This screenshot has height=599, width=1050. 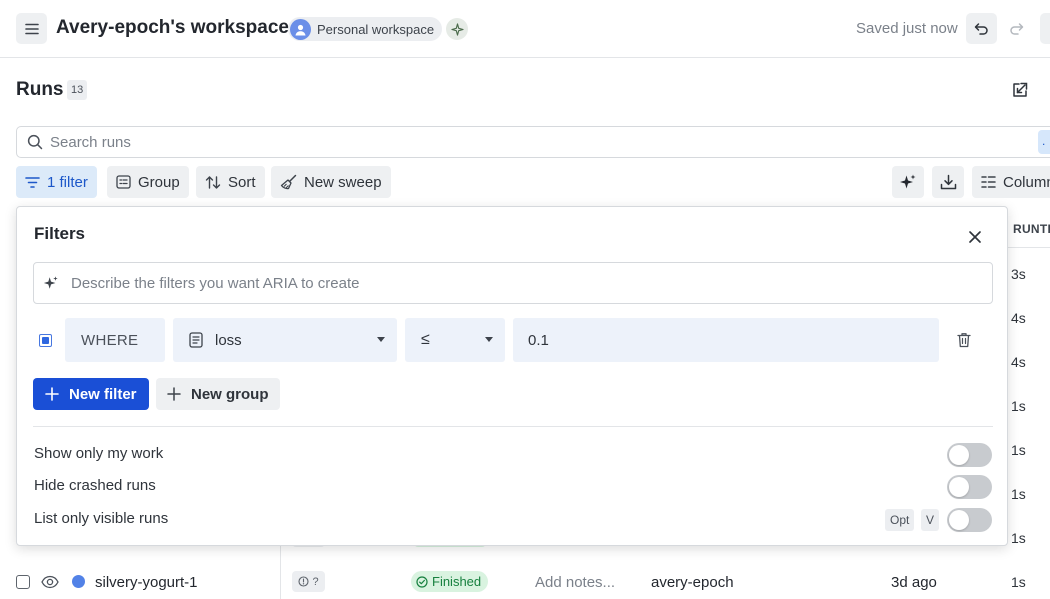 What do you see at coordinates (288, 182) in the screenshot?
I see `broom-icon` at bounding box center [288, 182].